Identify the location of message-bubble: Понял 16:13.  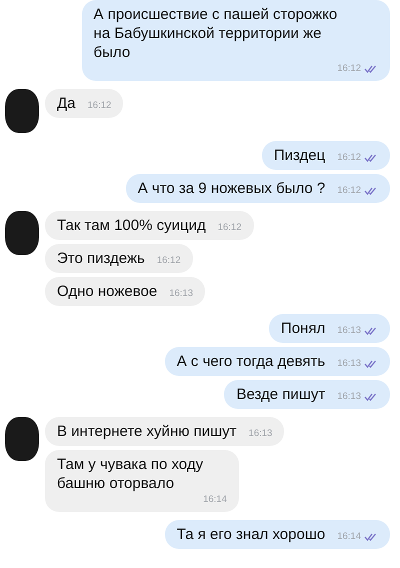
(329, 328).